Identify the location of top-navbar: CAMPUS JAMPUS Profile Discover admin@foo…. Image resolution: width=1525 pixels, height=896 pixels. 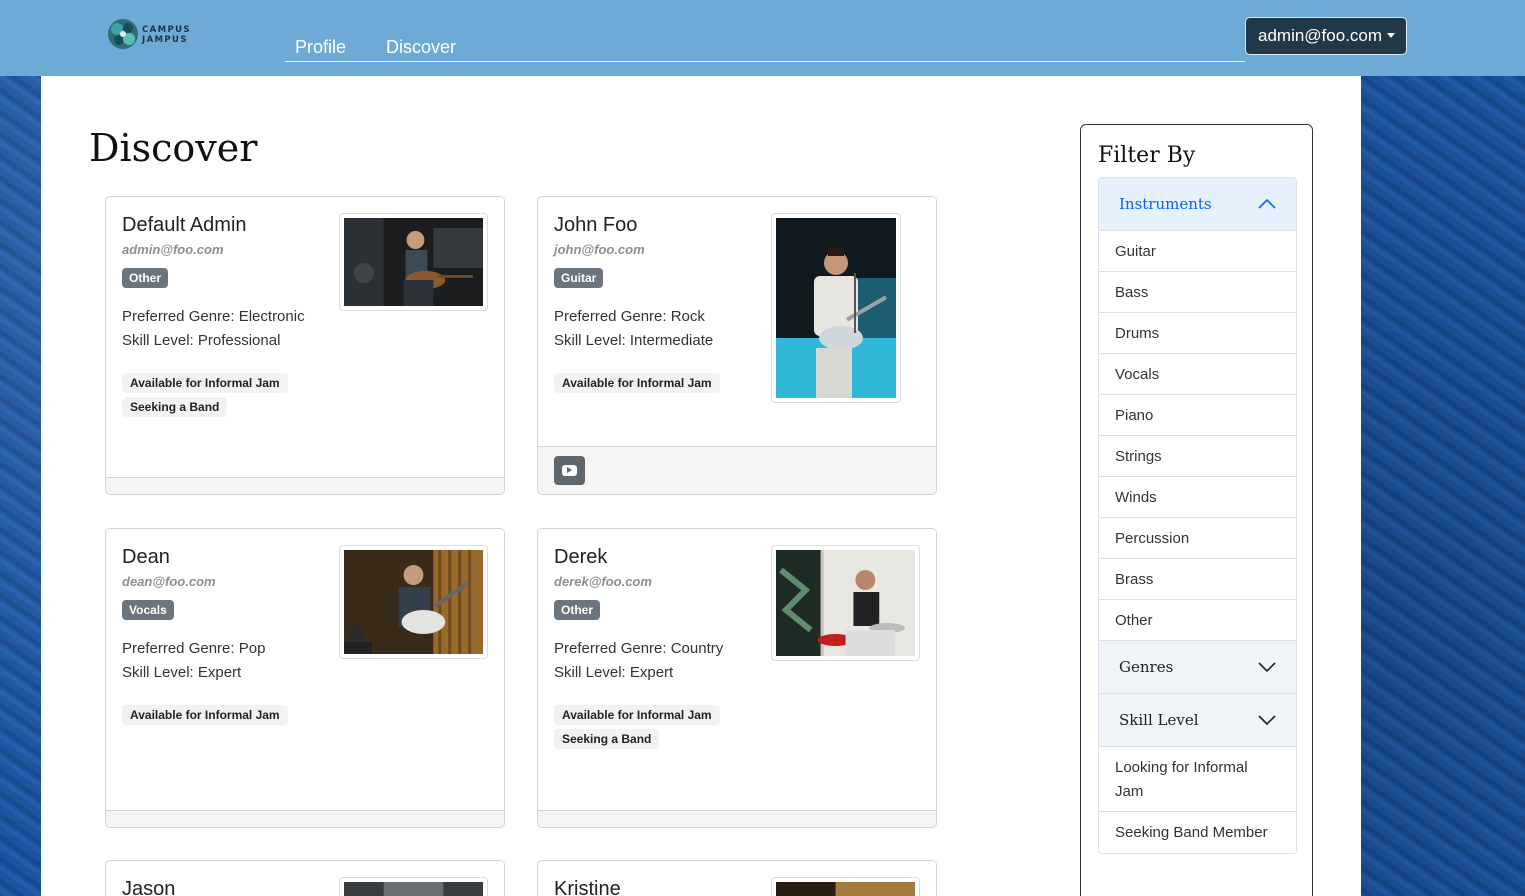
(762, 38).